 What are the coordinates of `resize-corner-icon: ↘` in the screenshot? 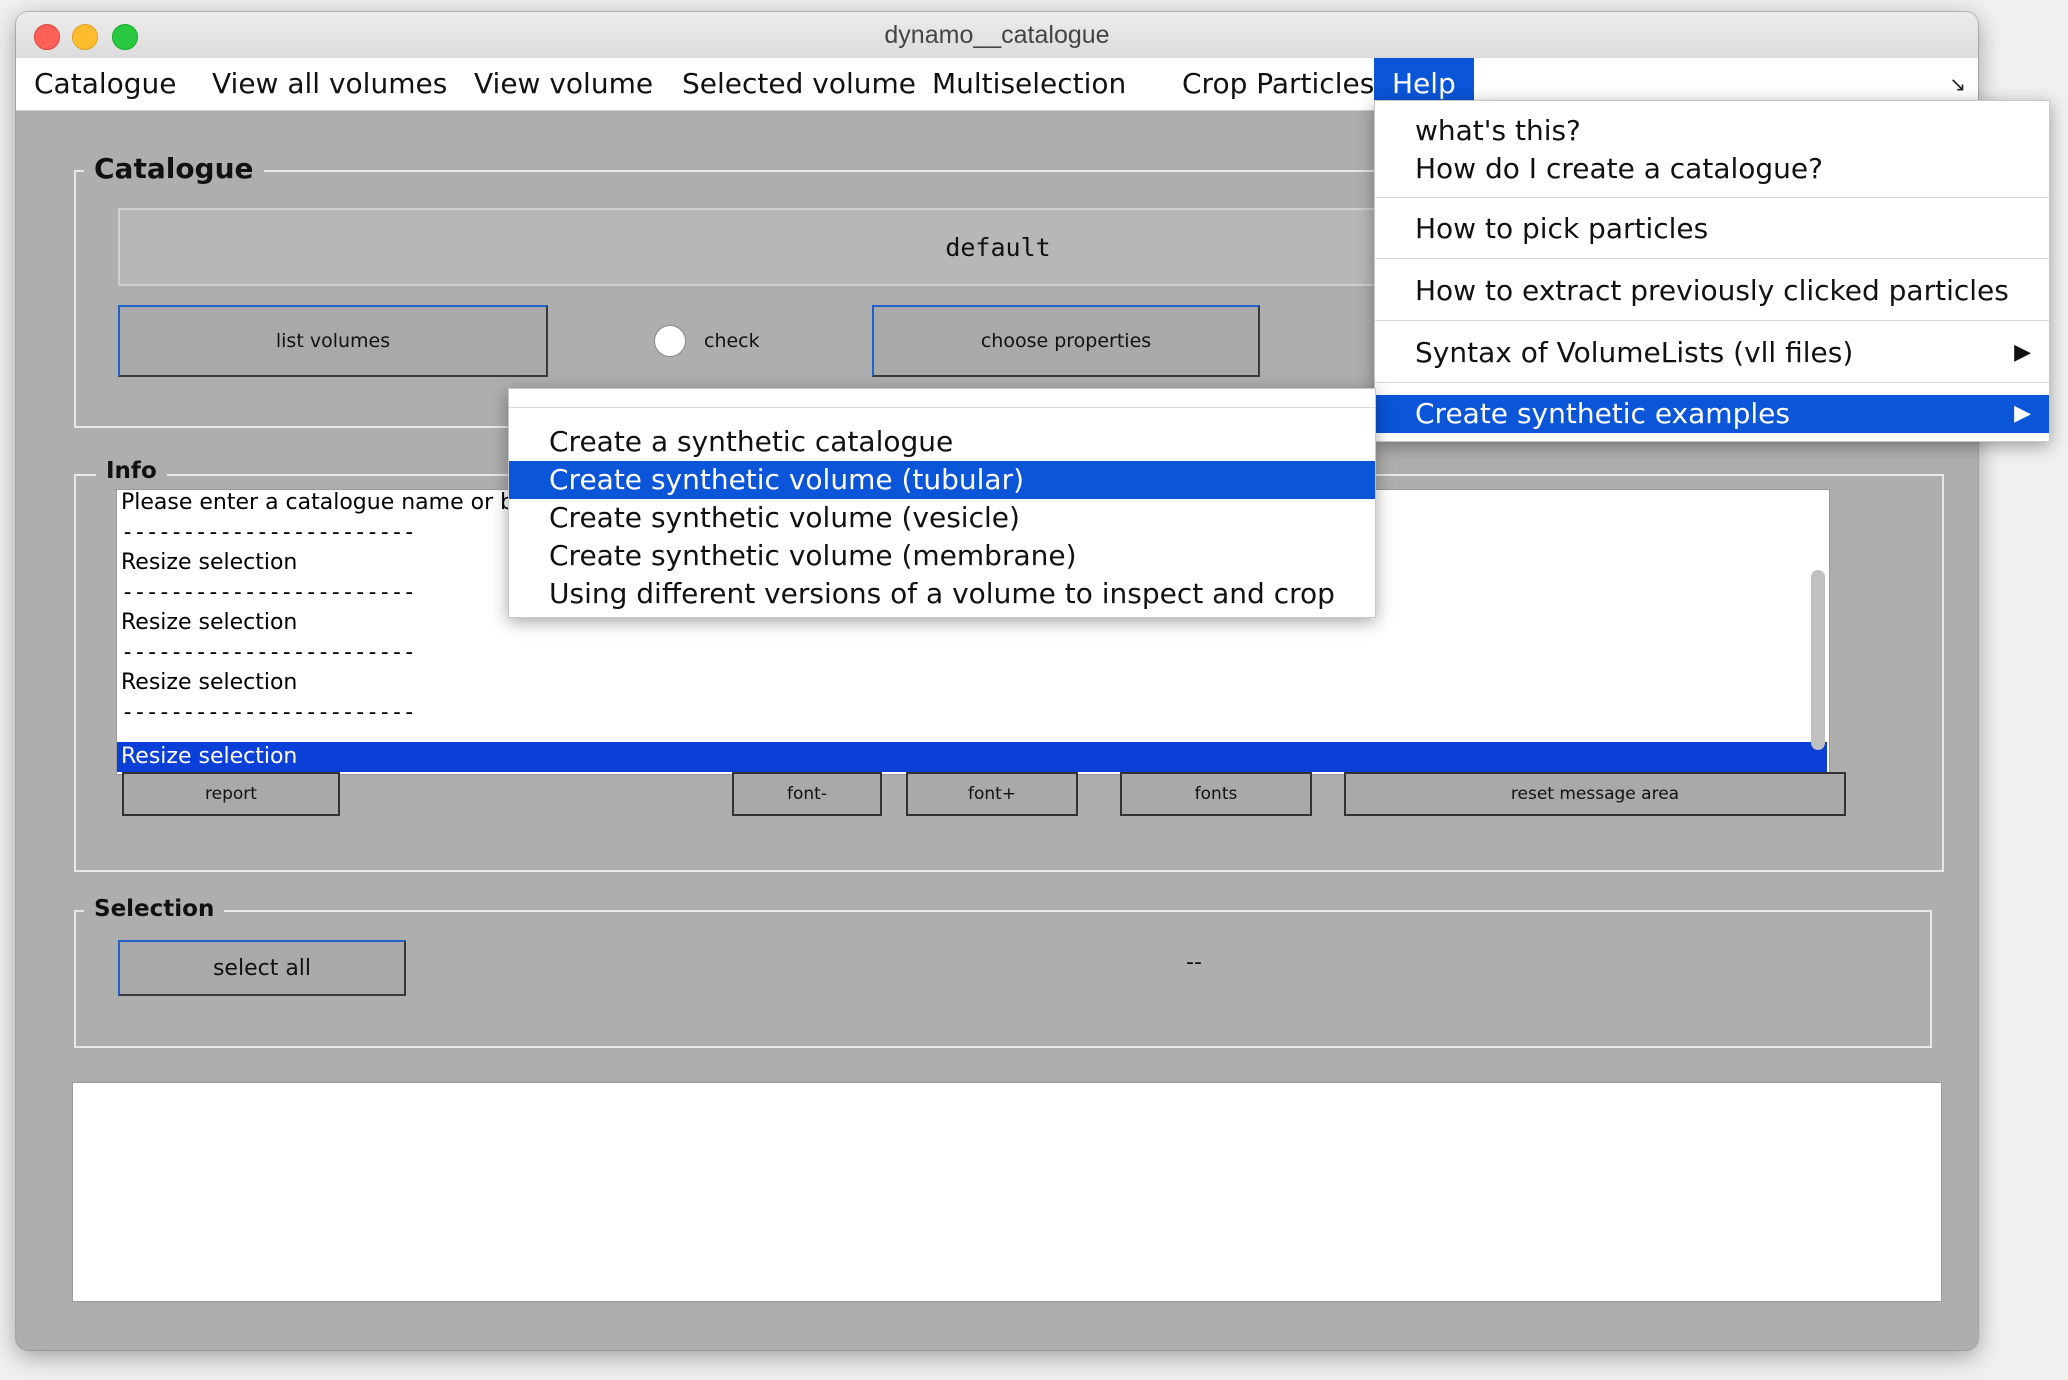 It's located at (1957, 84).